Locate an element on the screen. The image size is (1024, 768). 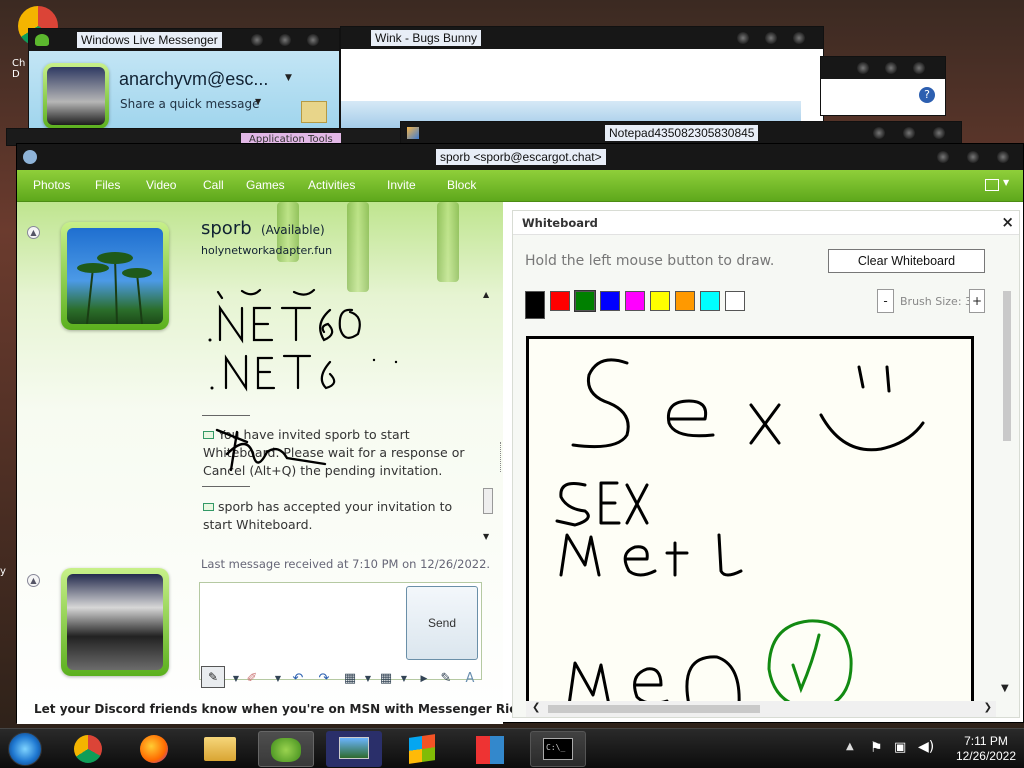
flag-icon: ⚑ is located at coordinates (876, 748).